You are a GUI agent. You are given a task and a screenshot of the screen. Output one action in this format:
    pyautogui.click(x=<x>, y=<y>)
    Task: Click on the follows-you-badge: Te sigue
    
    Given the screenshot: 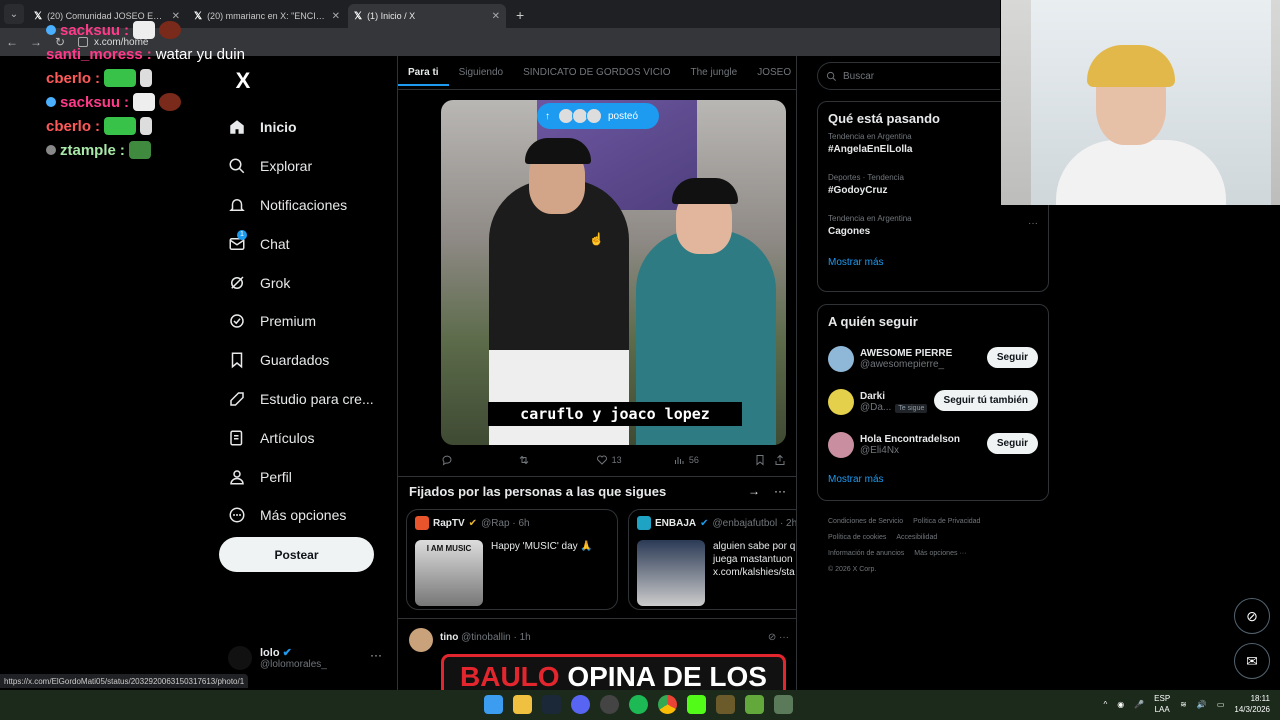 What is the action you would take?
    pyautogui.click(x=911, y=408)
    